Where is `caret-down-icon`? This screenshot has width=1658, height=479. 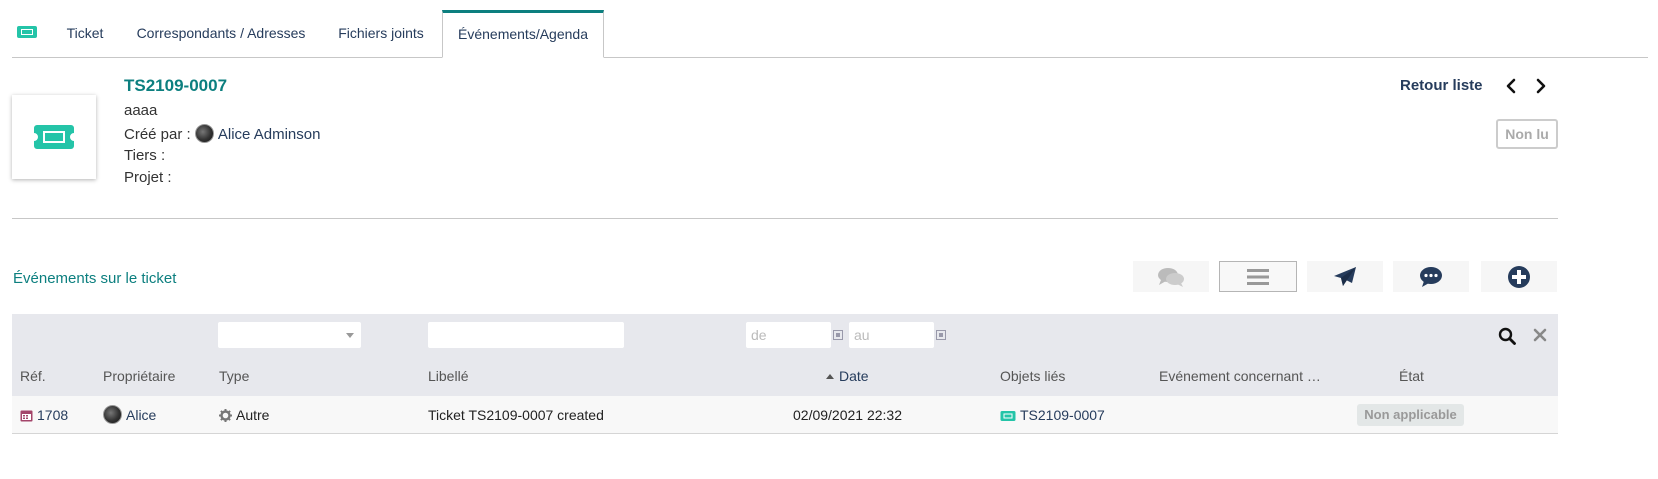 caret-down-icon is located at coordinates (350, 335).